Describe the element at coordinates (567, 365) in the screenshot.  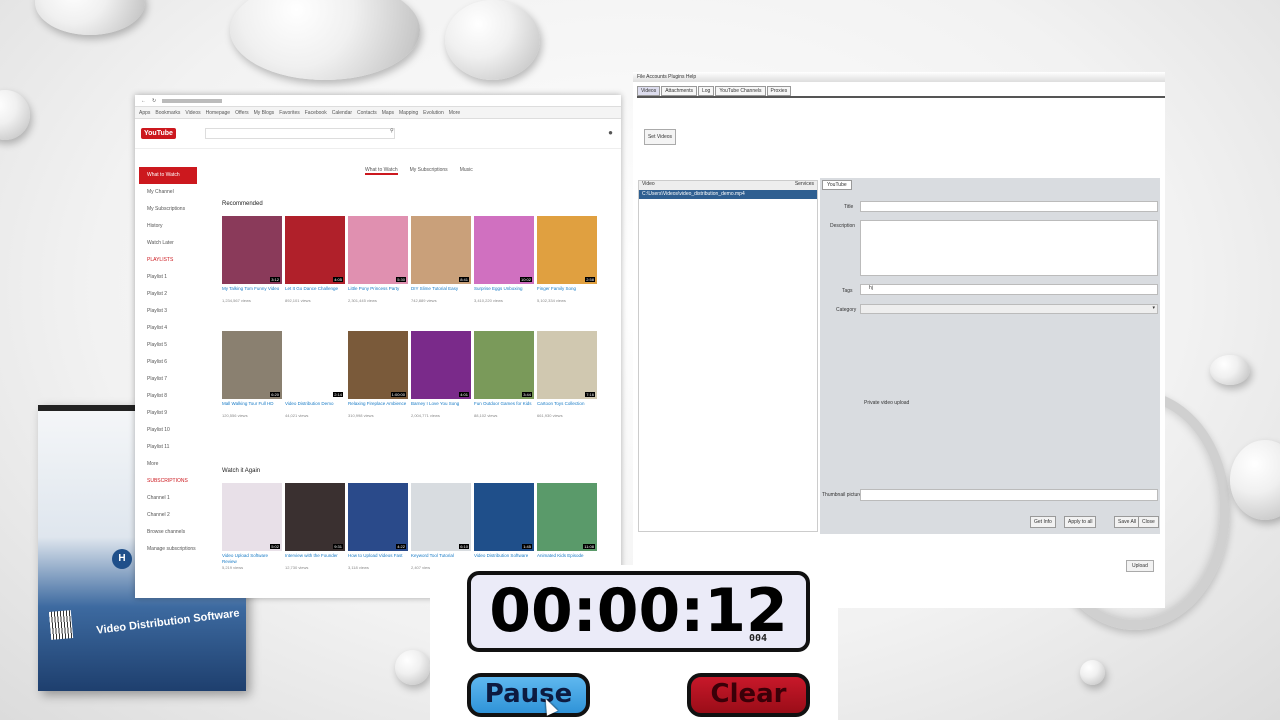
I see `video-thumbnail: 7:16` at that location.